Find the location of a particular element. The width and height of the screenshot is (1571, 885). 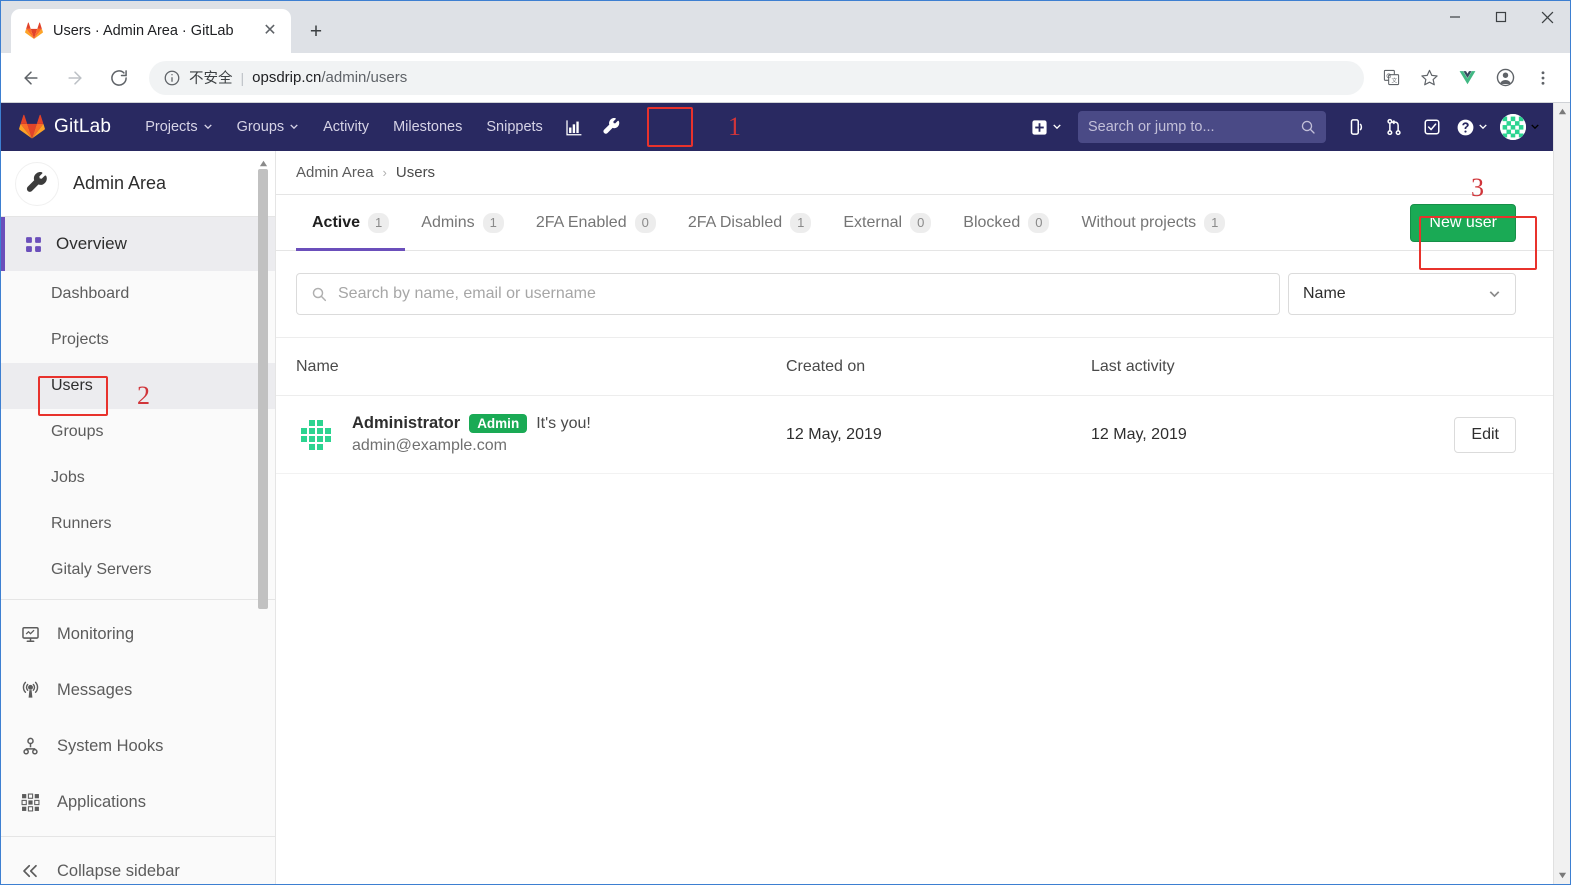

tab-active-count: 1 is located at coordinates (379, 222).